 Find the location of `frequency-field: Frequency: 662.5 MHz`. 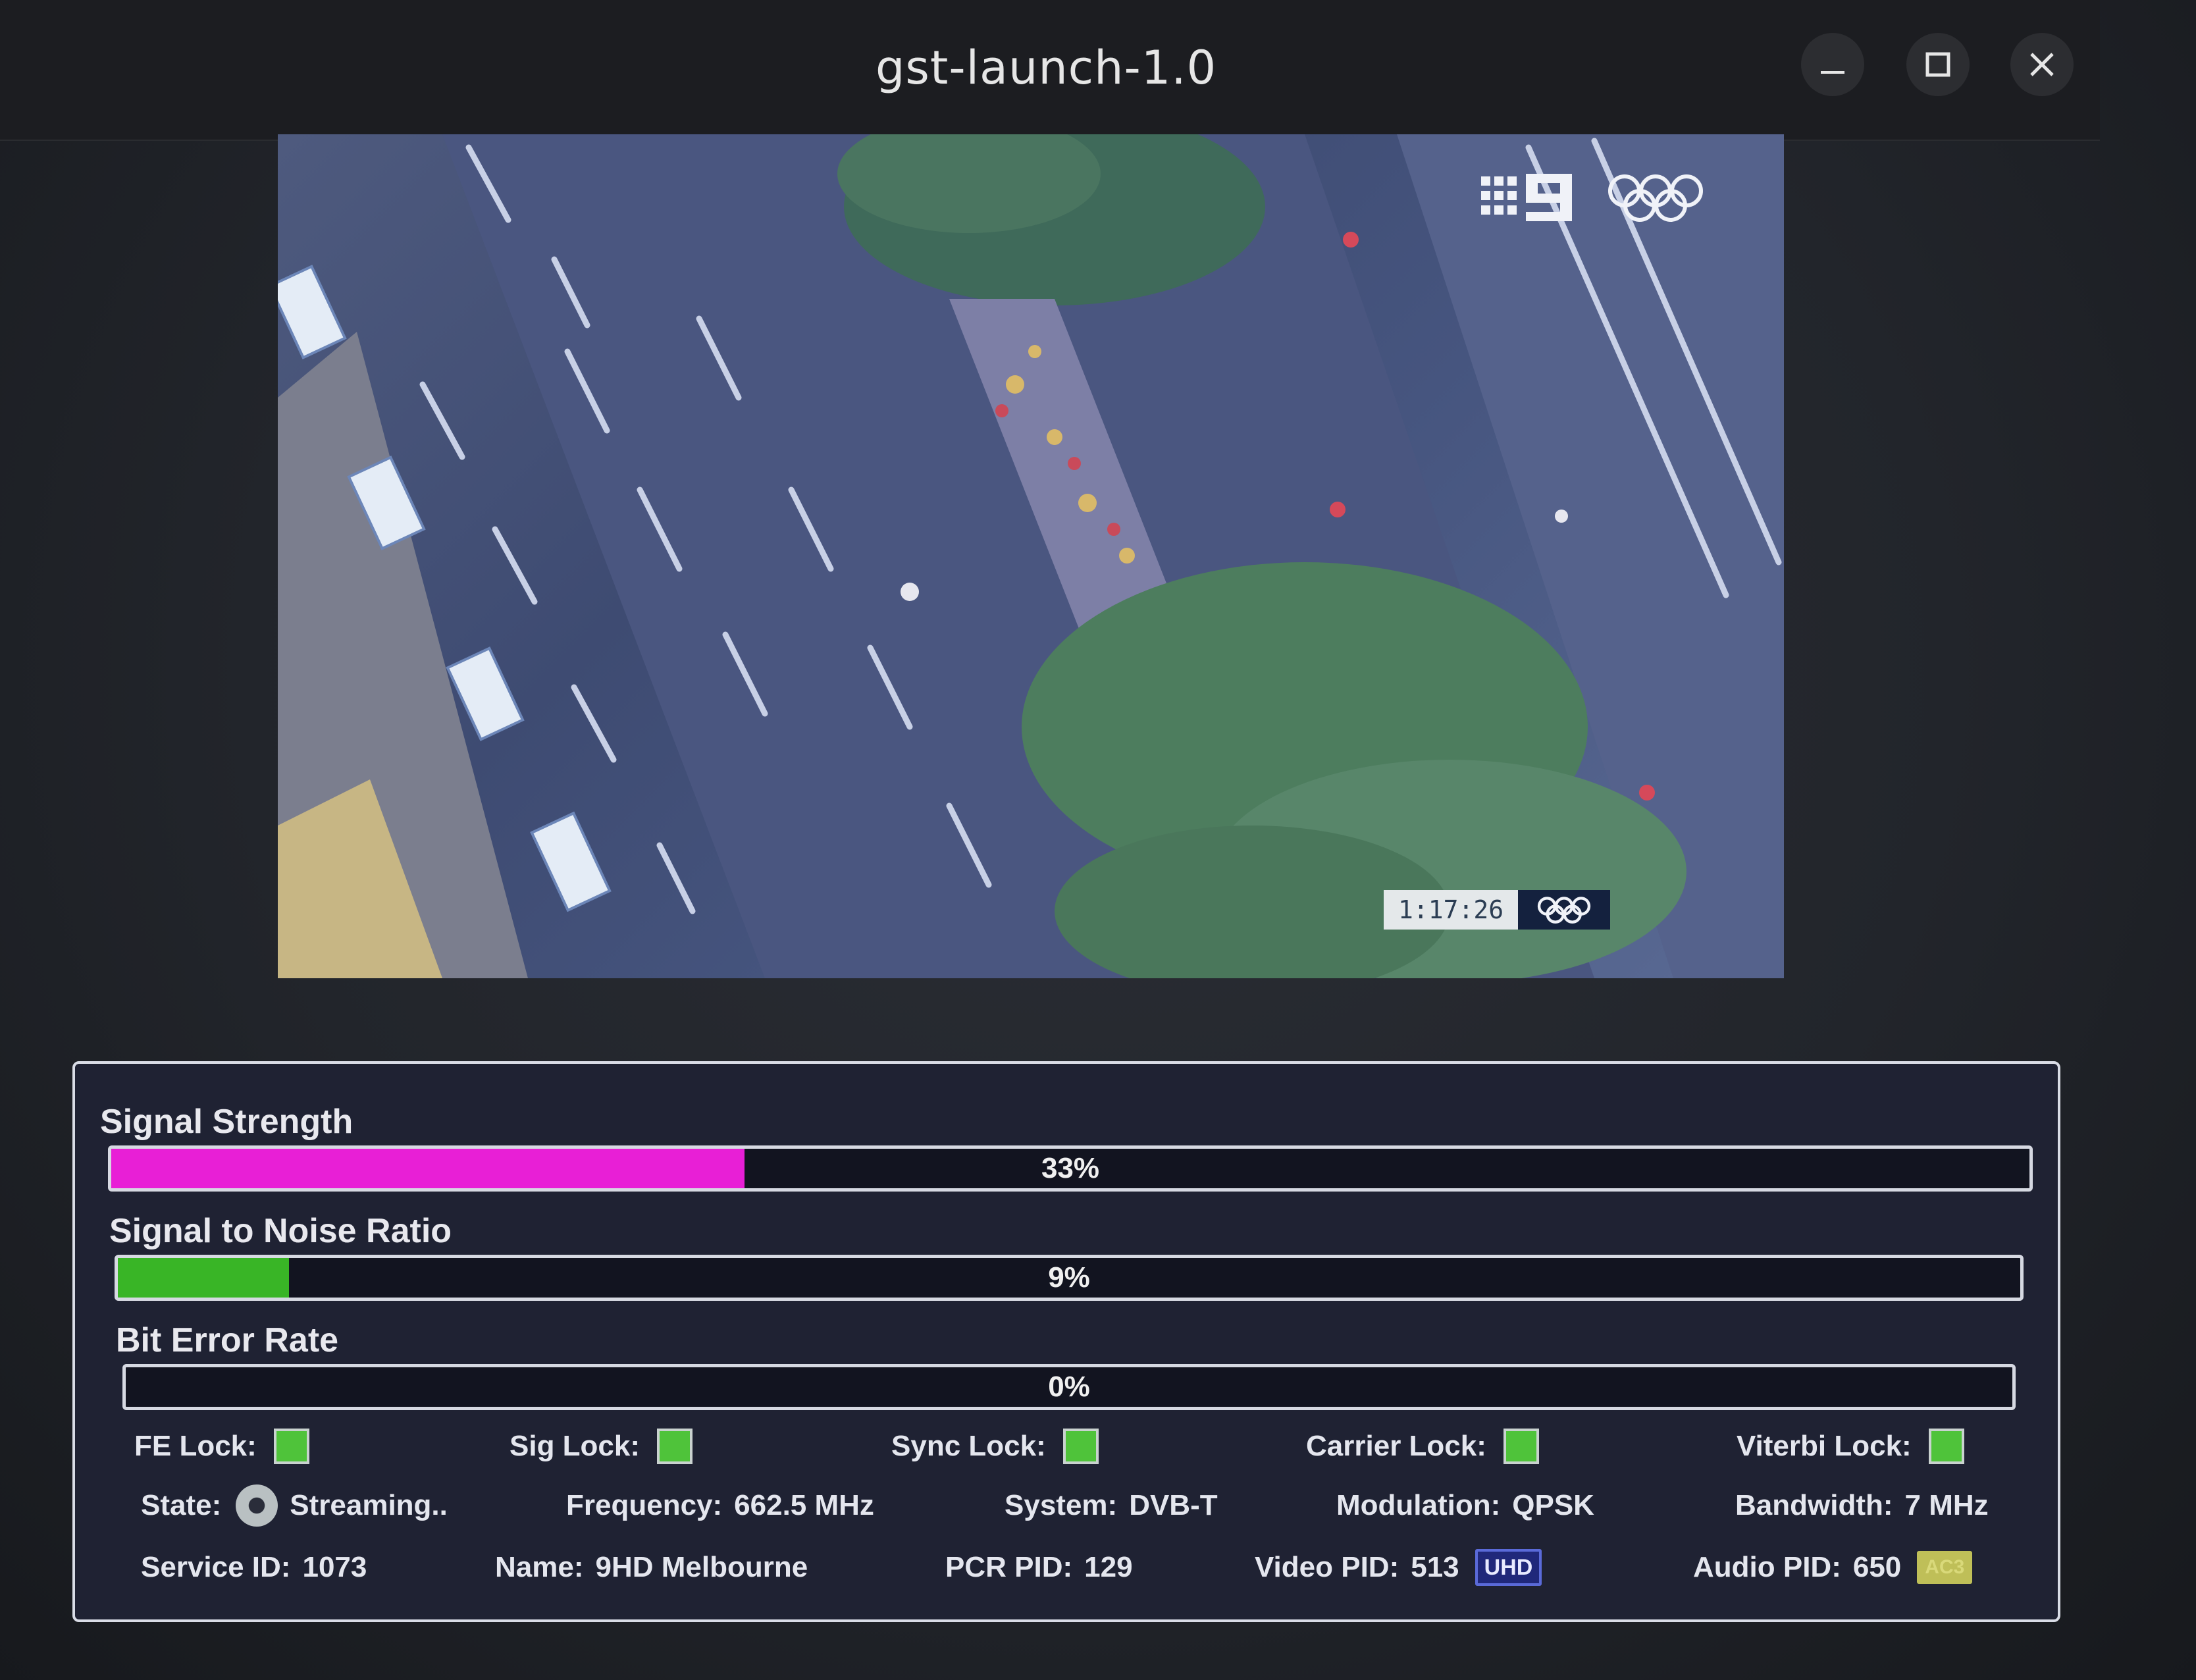

frequency-field: Frequency: 662.5 MHz is located at coordinates (720, 1506).